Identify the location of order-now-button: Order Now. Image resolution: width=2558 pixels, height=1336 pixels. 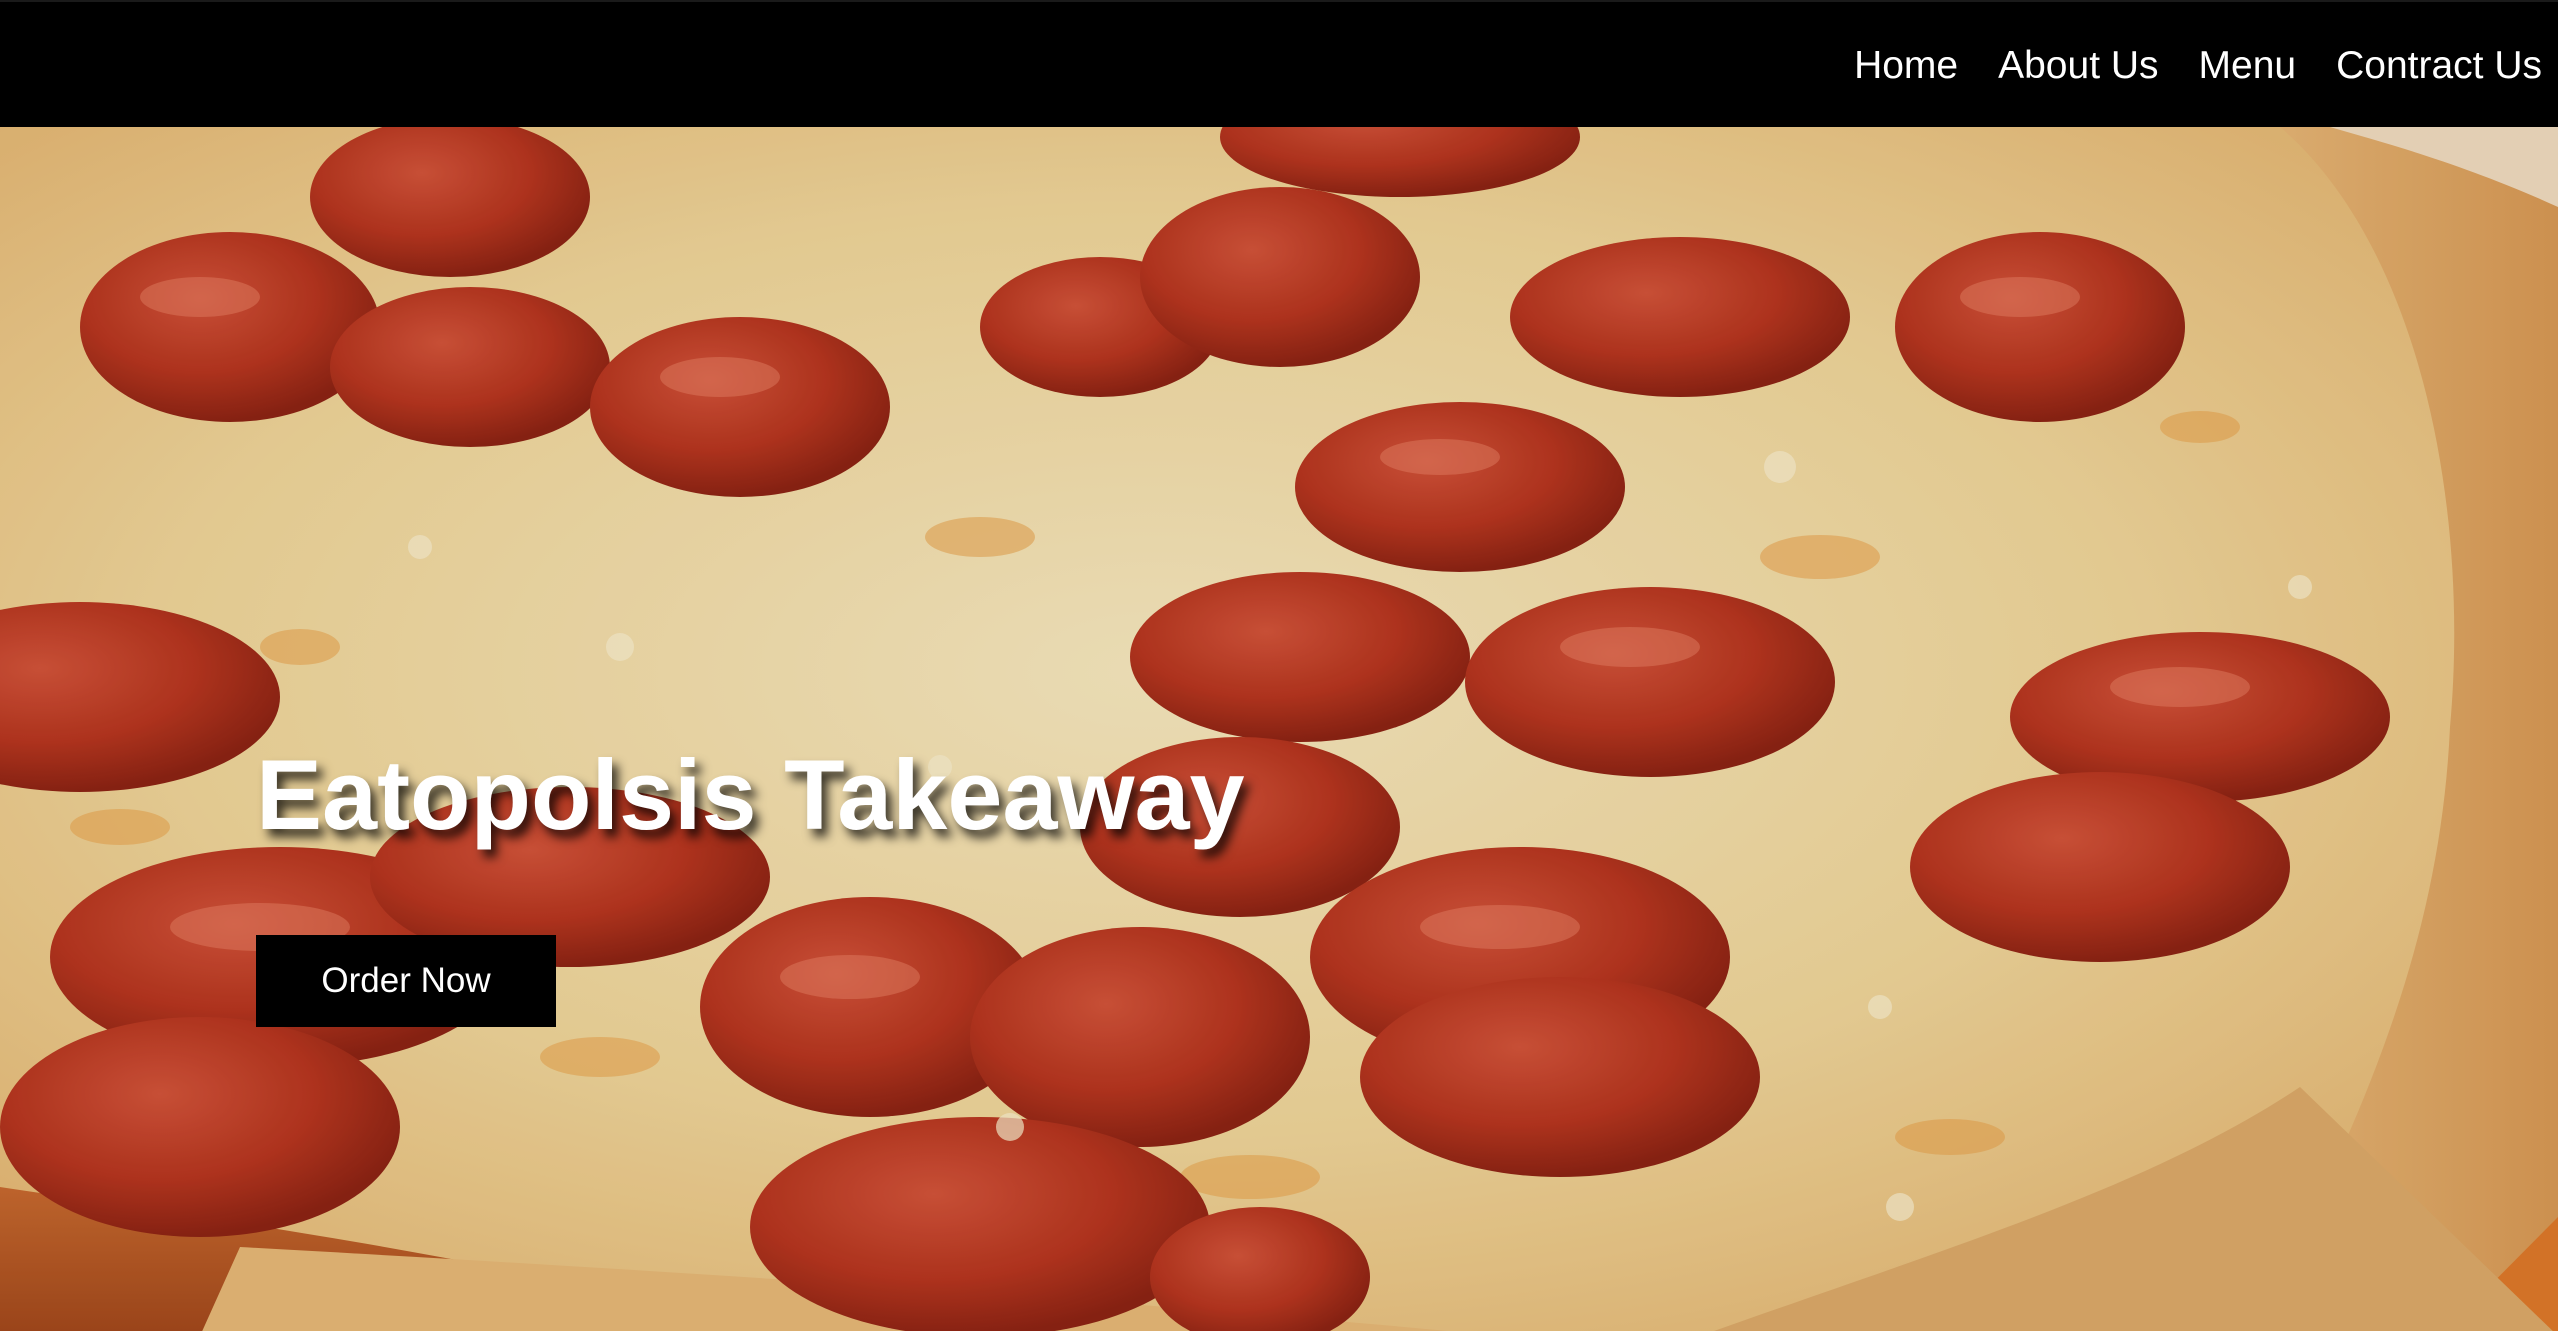
(406, 981).